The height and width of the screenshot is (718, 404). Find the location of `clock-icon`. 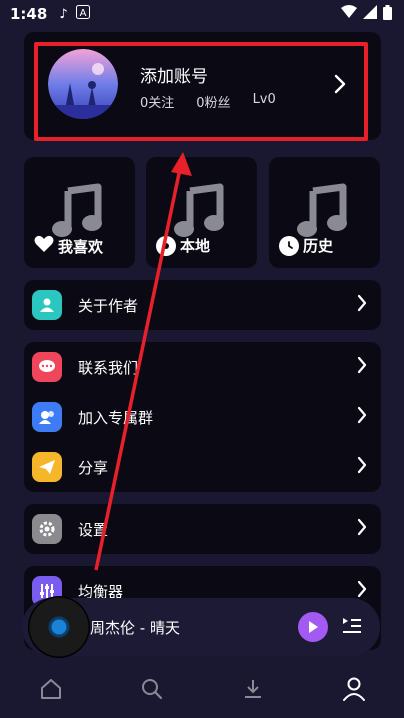

clock-icon is located at coordinates (289, 245).